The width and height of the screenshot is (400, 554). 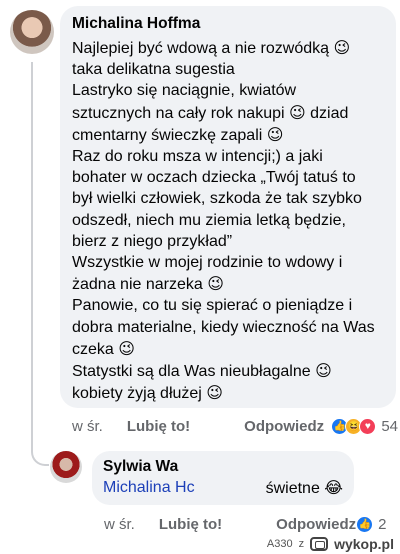 I want to click on reply-timestamp: w śr., so click(x=119, y=524).